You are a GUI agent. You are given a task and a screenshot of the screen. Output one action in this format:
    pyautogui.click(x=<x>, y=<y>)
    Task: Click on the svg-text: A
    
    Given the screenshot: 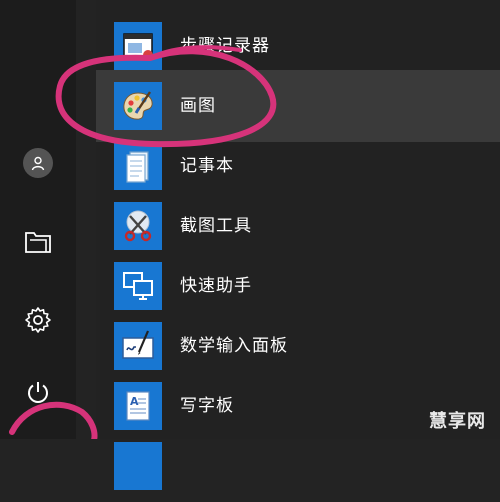 What is the action you would take?
    pyautogui.click(x=134, y=401)
    